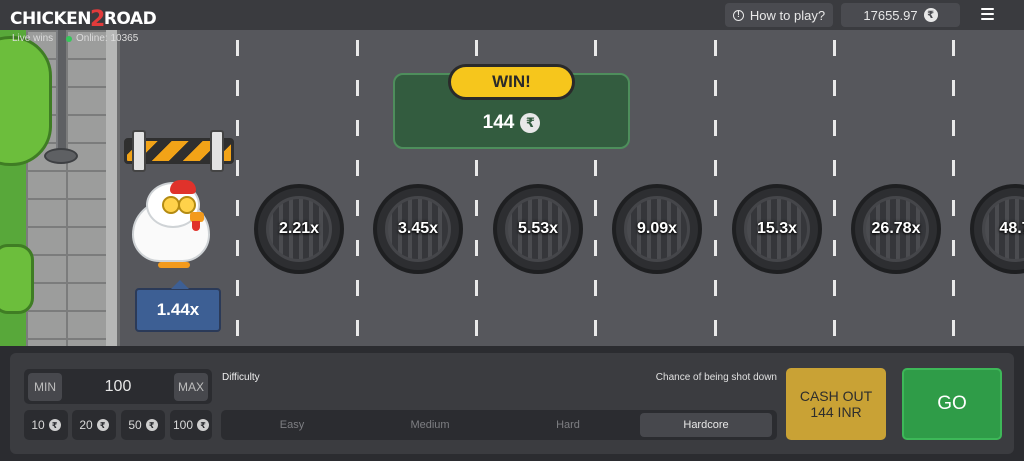 Image resolution: width=1024 pixels, height=461 pixels. What do you see at coordinates (118, 387) in the screenshot?
I see `bet-amount-input: 100` at bounding box center [118, 387].